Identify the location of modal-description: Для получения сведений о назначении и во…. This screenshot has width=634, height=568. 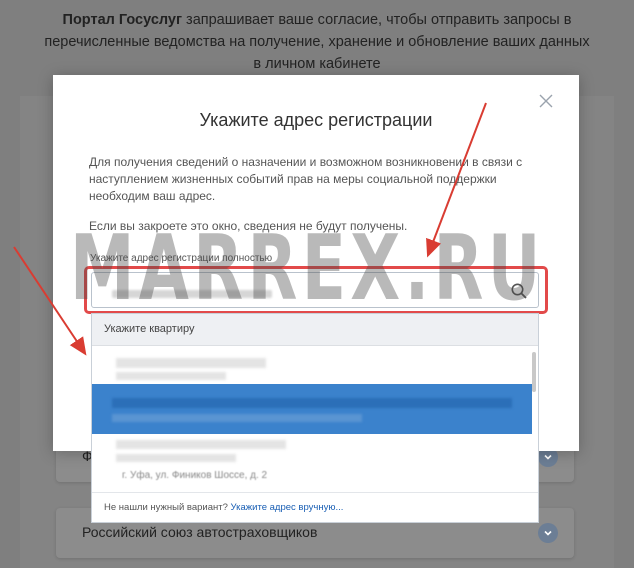
(306, 179).